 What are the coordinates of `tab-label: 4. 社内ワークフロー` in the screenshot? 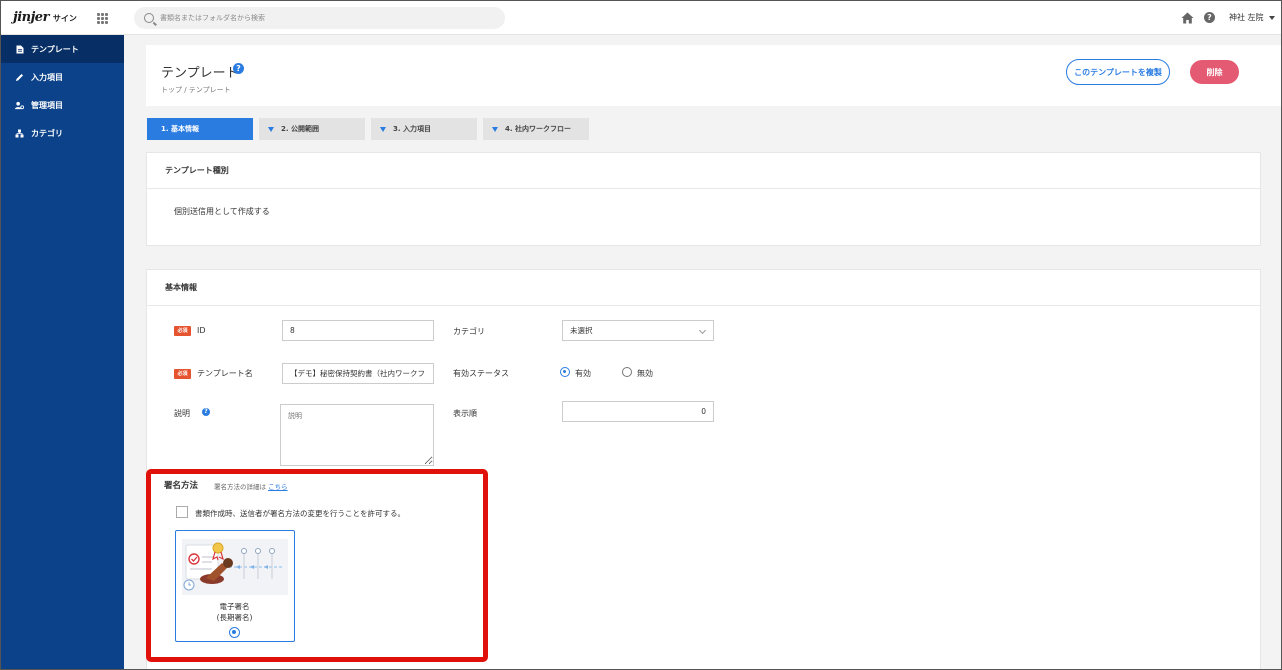 It's located at (538, 129).